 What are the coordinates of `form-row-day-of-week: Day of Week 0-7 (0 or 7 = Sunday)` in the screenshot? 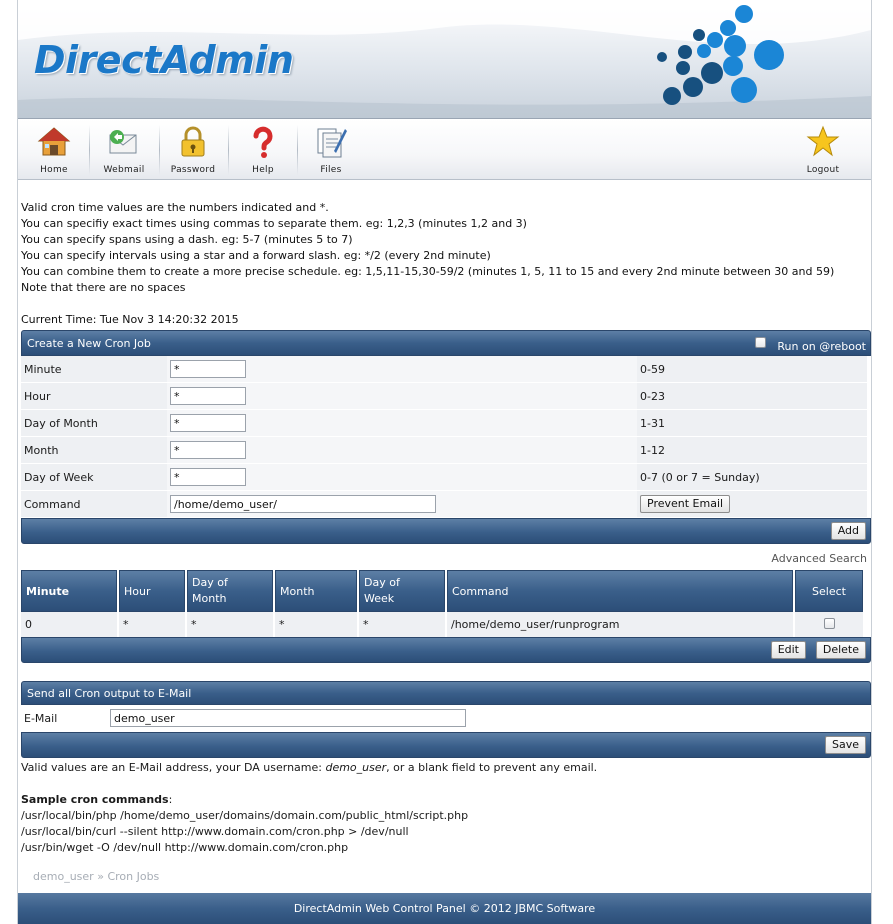 It's located at (444, 477).